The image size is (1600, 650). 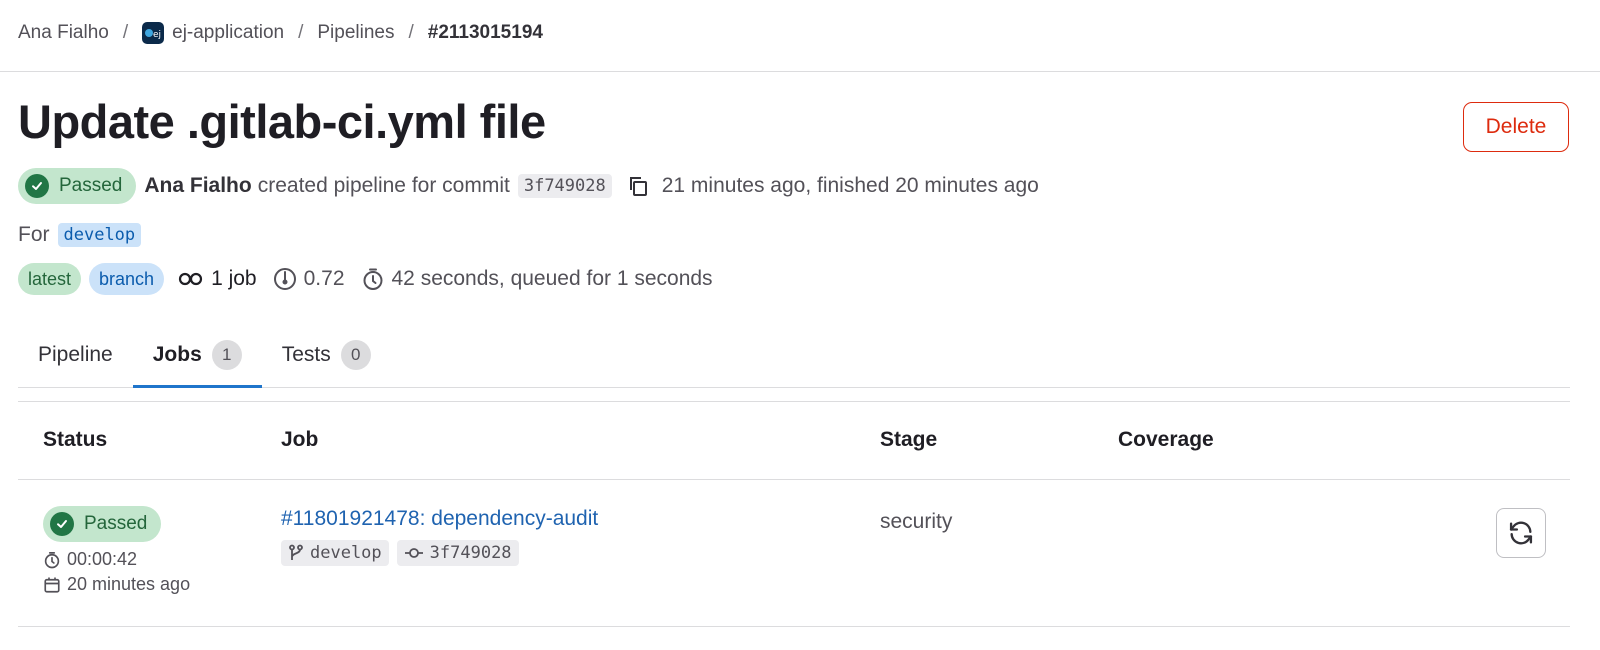 I want to click on job-count-label: 1 job, so click(x=234, y=278).